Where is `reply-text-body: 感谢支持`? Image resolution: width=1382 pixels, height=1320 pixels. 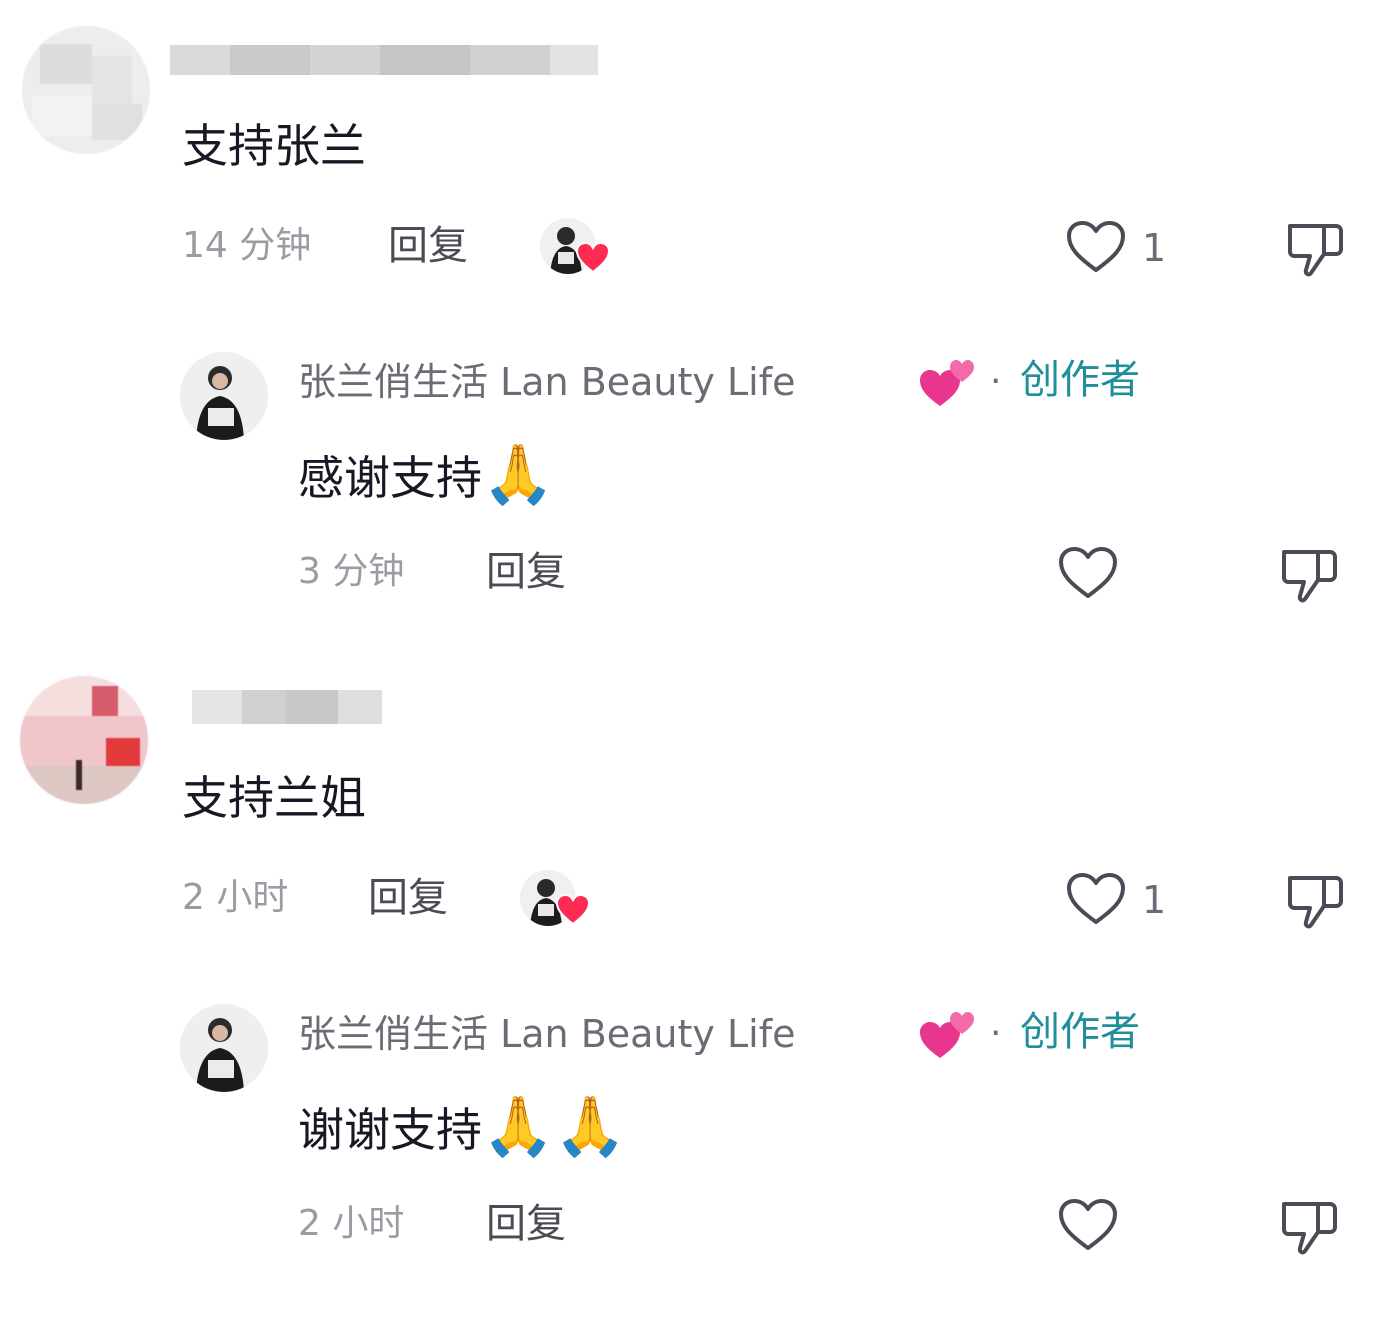 reply-text-body: 感谢支持 is located at coordinates (390, 478).